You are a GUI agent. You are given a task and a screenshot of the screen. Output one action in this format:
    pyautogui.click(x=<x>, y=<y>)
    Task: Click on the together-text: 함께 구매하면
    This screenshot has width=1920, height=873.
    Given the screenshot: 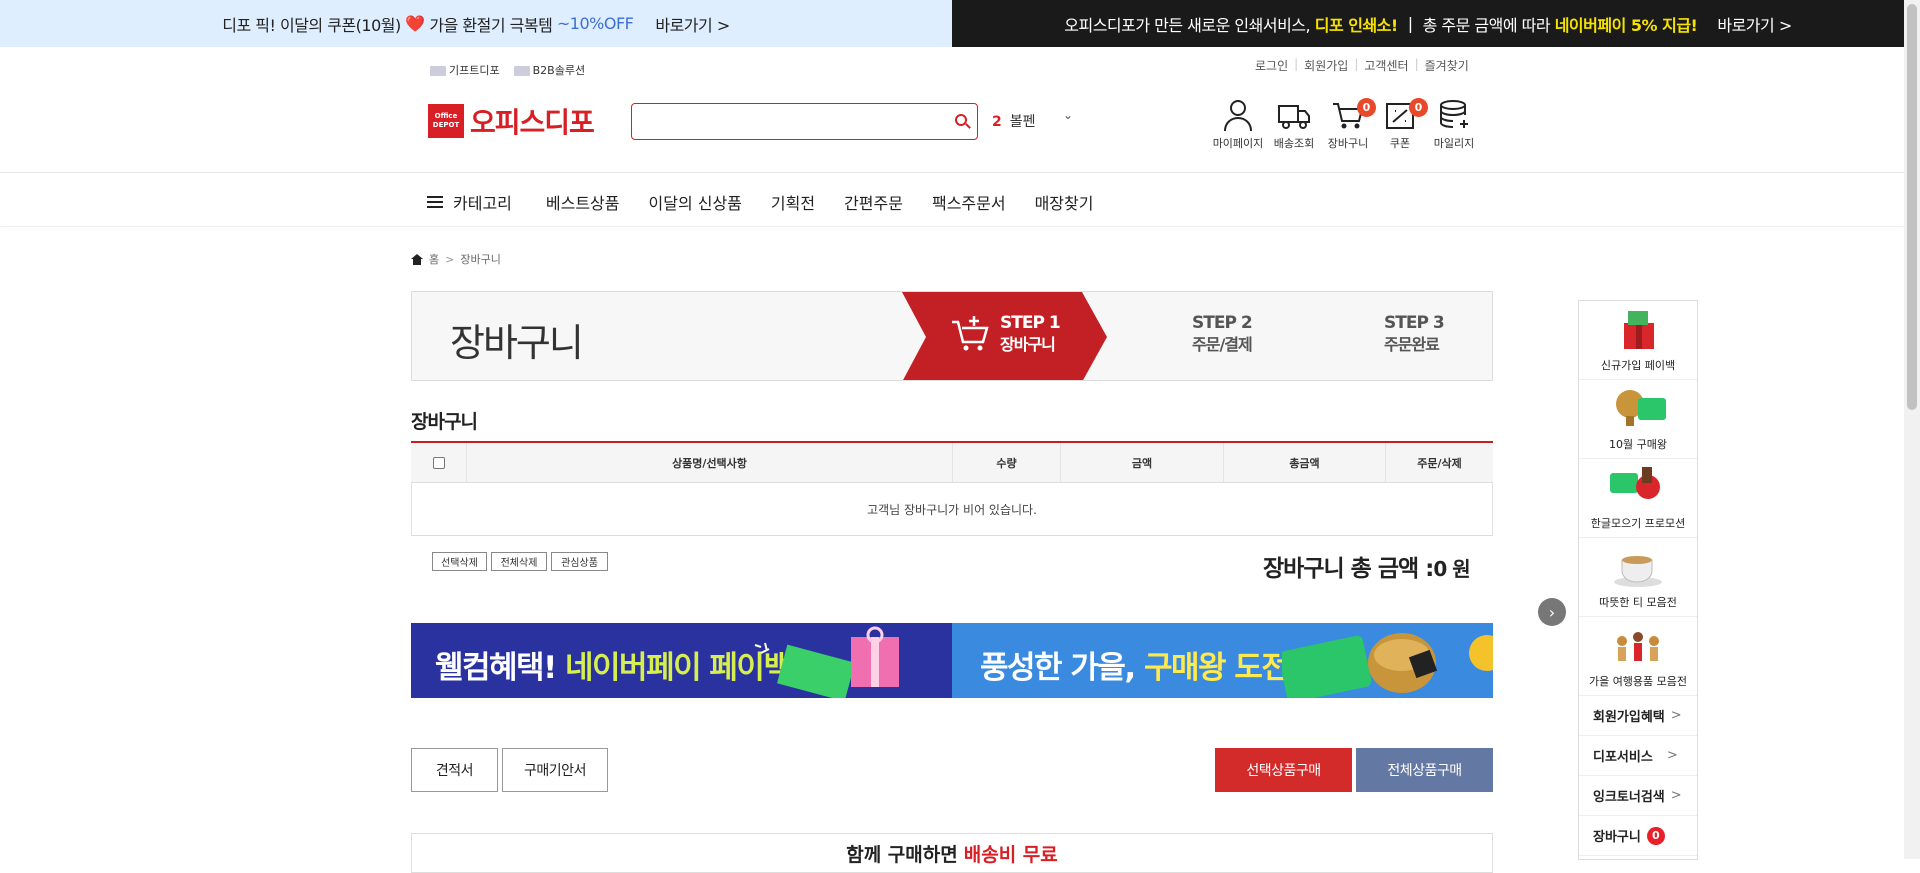 What is the action you would take?
    pyautogui.click(x=902, y=855)
    